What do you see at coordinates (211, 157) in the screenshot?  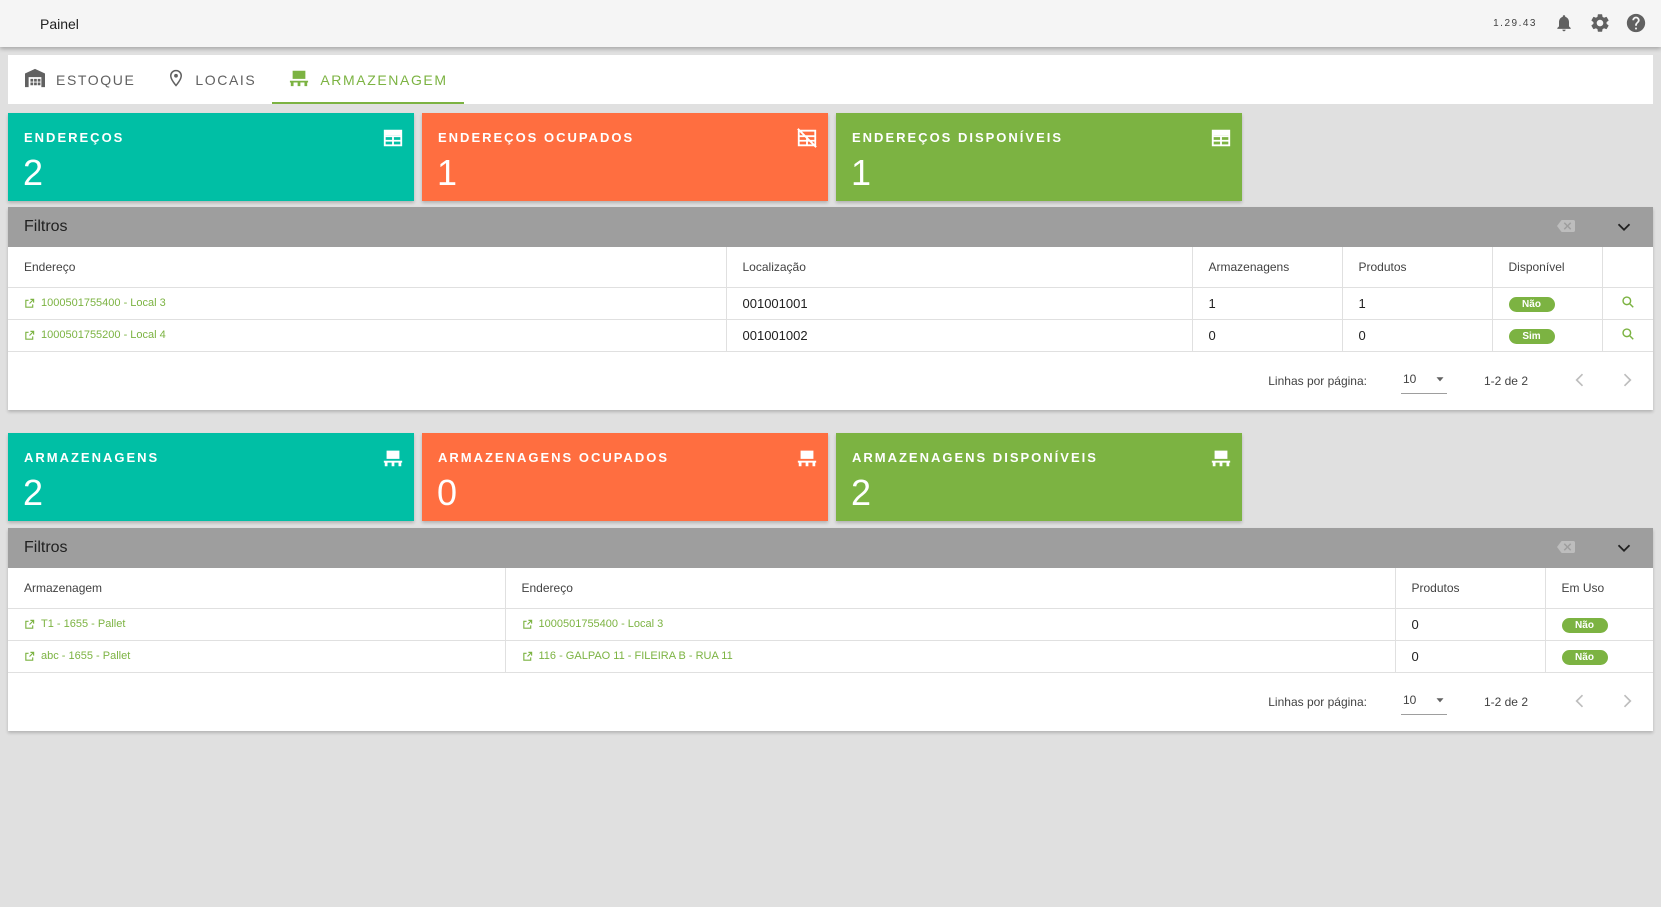 I see `card-enderecos: ENDEREÇOS 2` at bounding box center [211, 157].